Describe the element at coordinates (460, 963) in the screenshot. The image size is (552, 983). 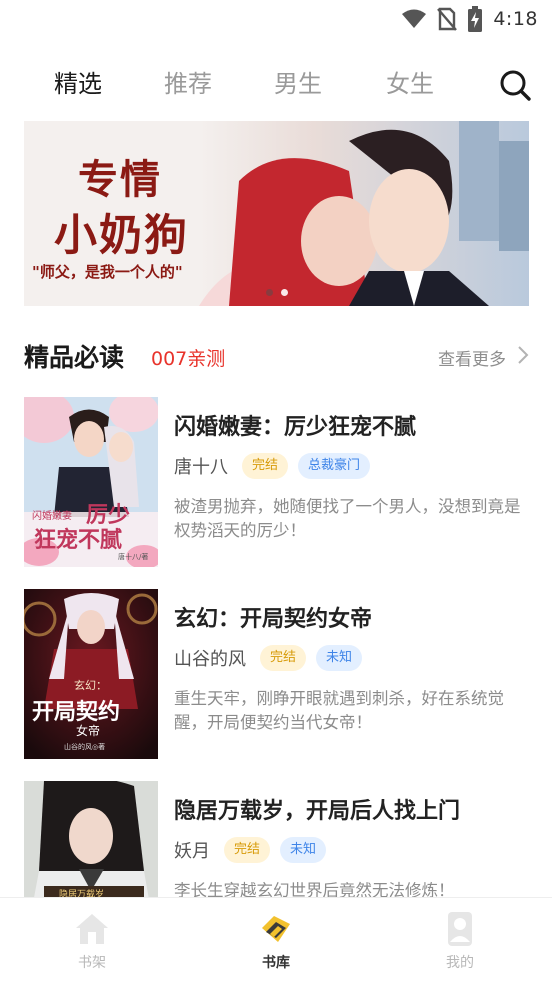
I see `nav-label: 我的` at that location.